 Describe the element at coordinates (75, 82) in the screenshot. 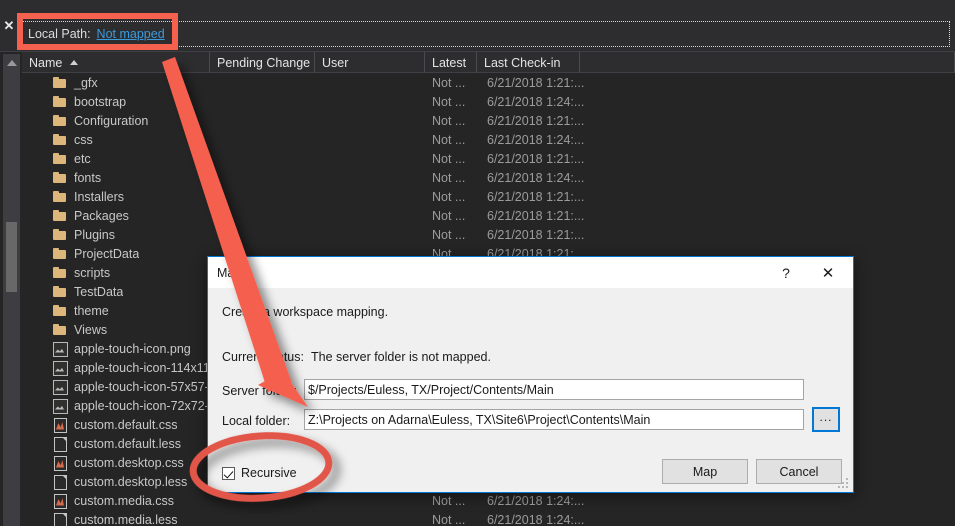

I see `cell-name: _gfx` at that location.